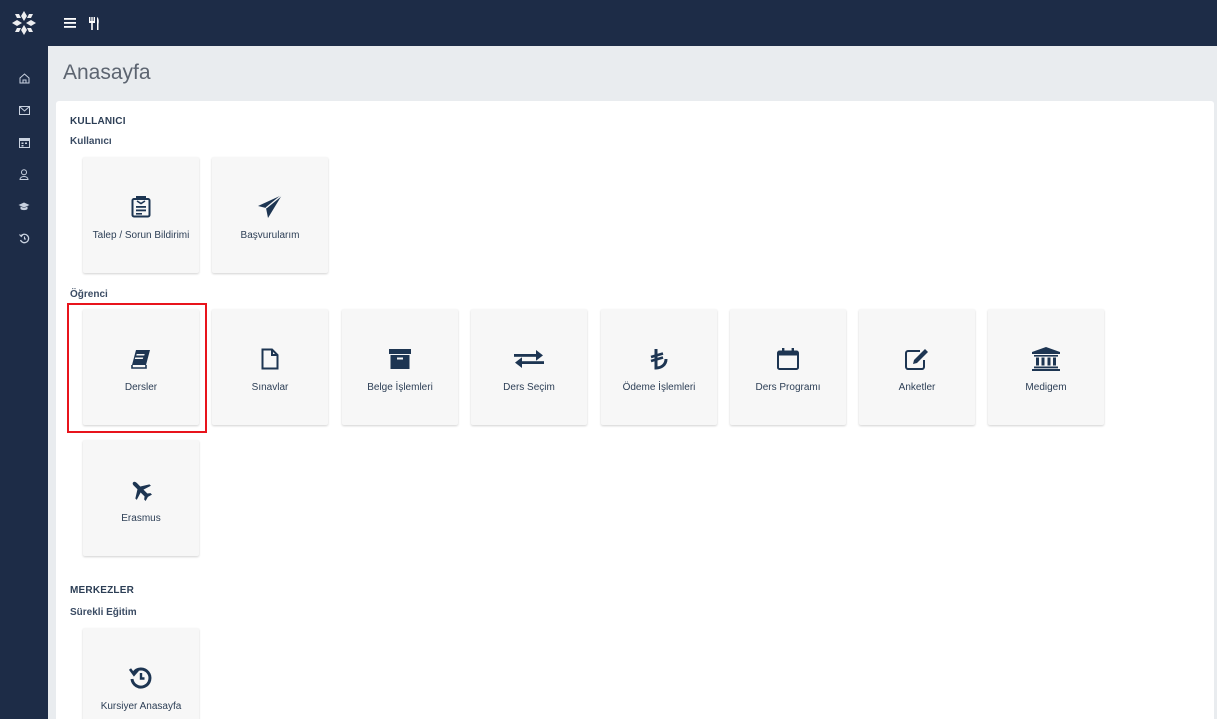 The image size is (1217, 719). I want to click on sidebar-item-calendar, so click(24, 142).